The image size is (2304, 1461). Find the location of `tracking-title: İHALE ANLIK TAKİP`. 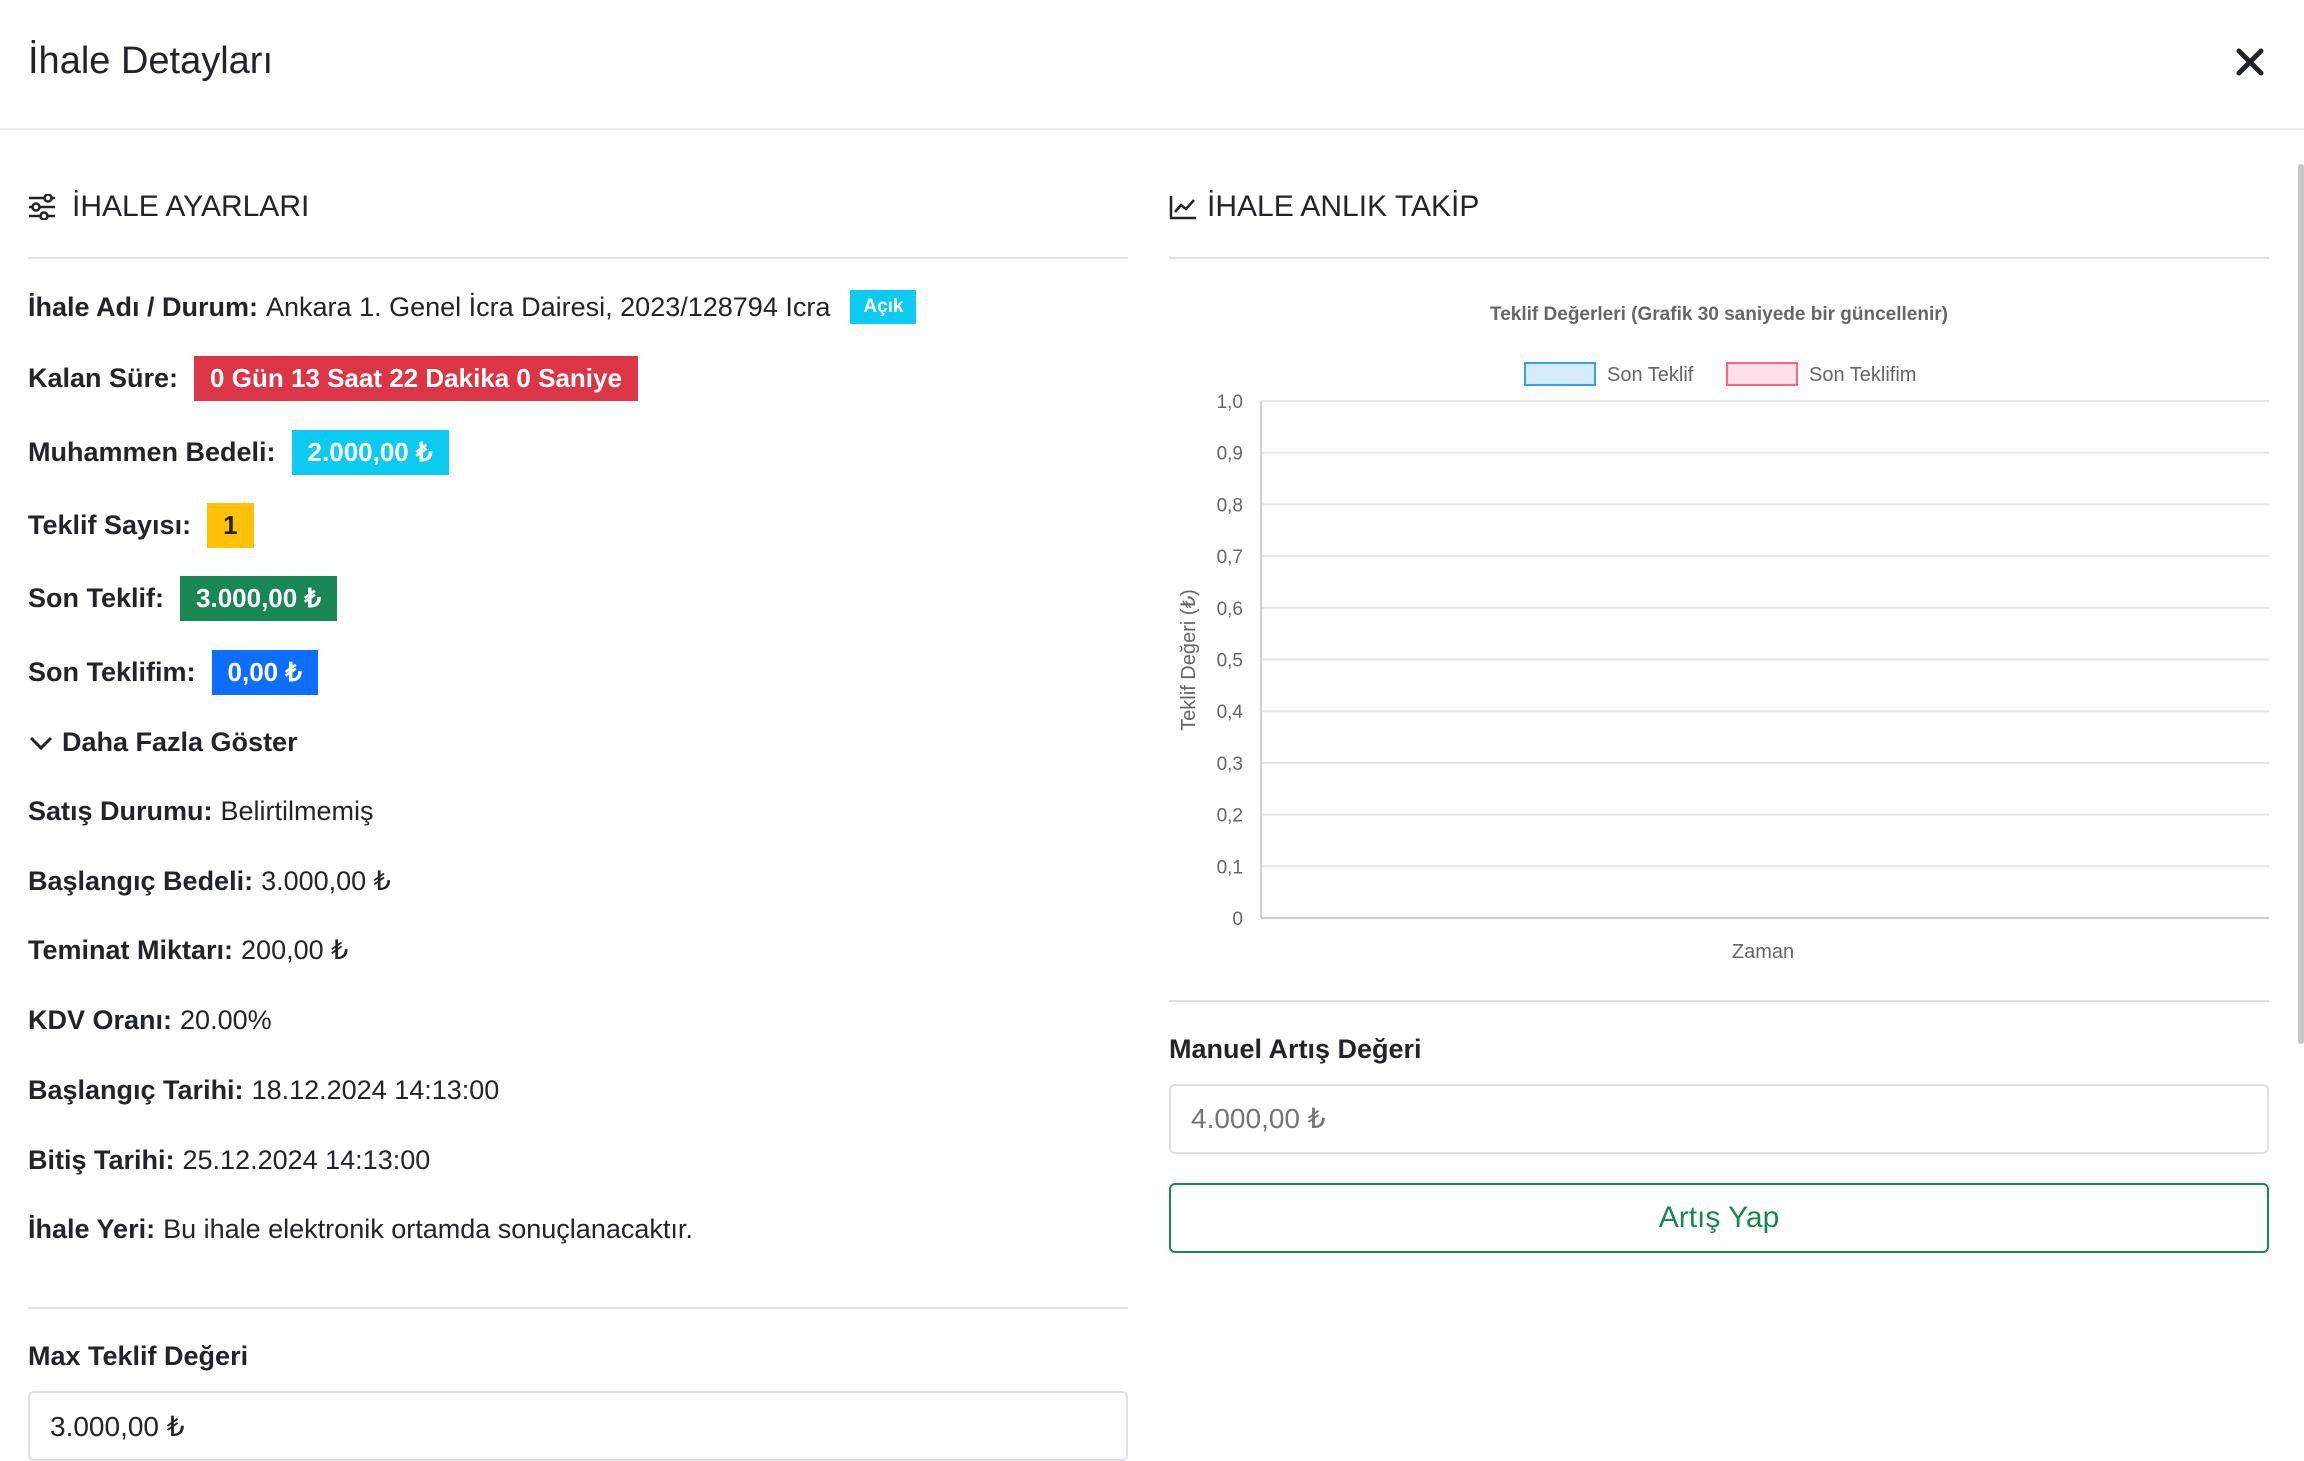

tracking-title: İHALE ANLIK TAKİP is located at coordinates (1343, 206).